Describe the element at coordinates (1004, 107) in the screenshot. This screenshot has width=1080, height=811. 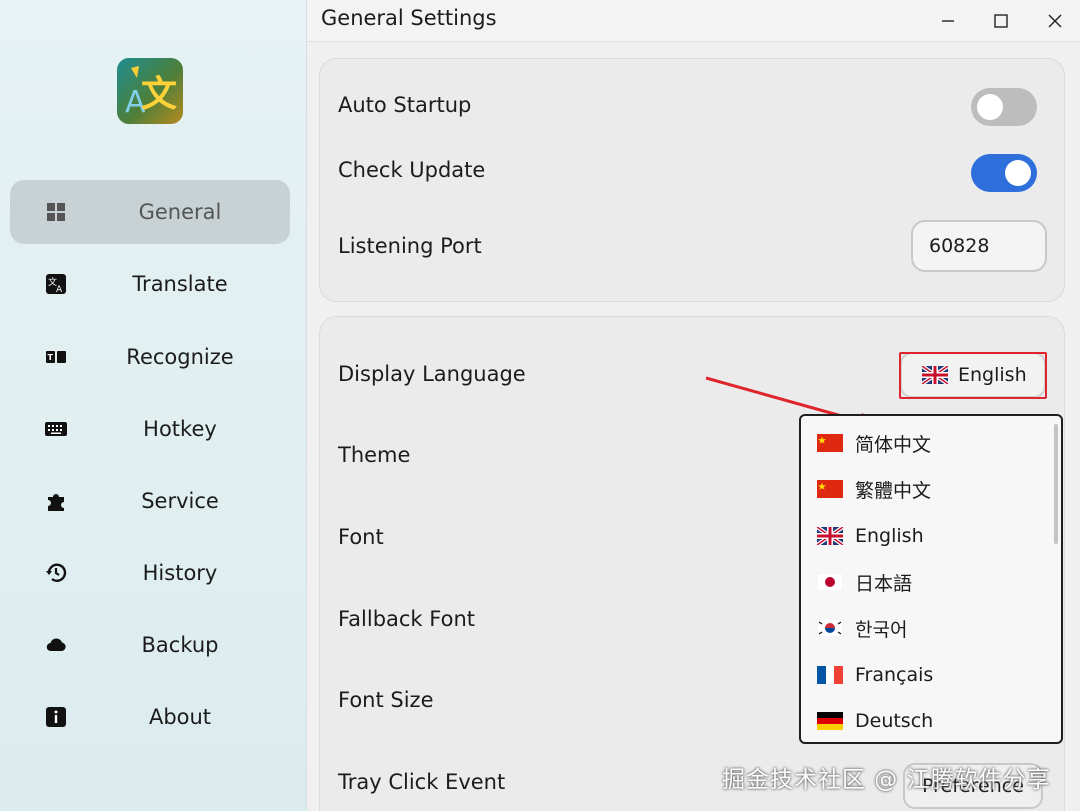
I see `auto-startup-toggle` at that location.